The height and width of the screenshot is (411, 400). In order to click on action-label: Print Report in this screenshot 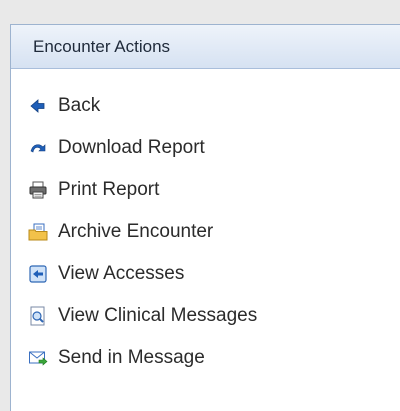, I will do `click(109, 189)`.